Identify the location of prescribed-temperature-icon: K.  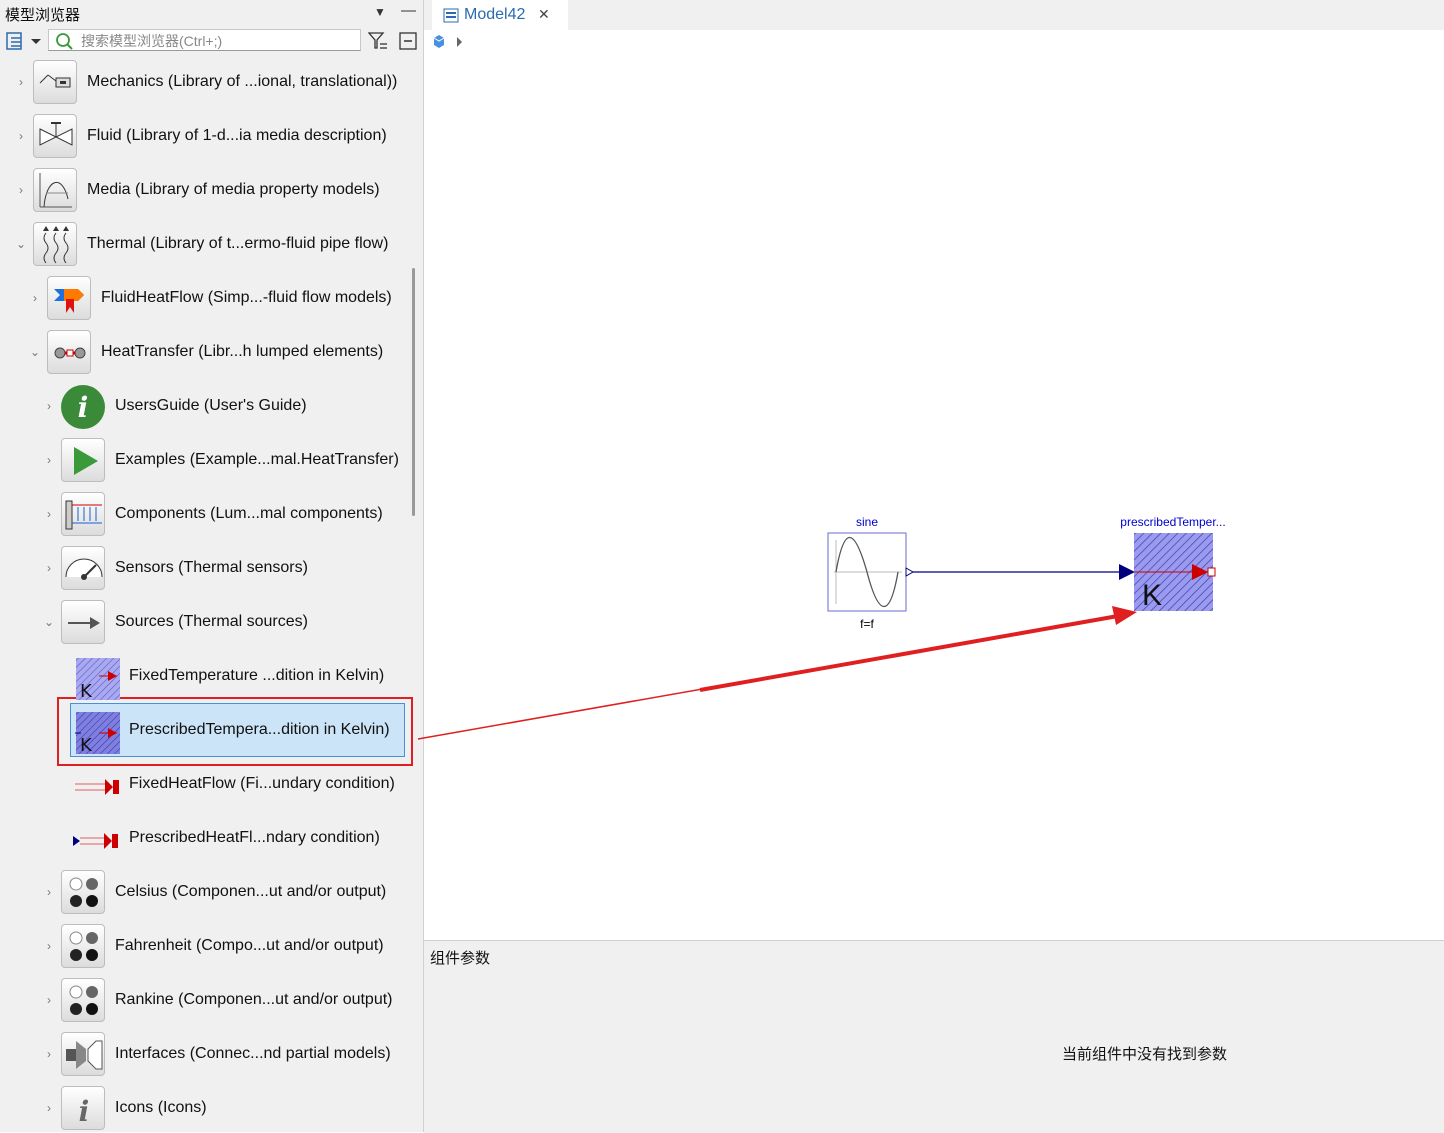
(98, 732).